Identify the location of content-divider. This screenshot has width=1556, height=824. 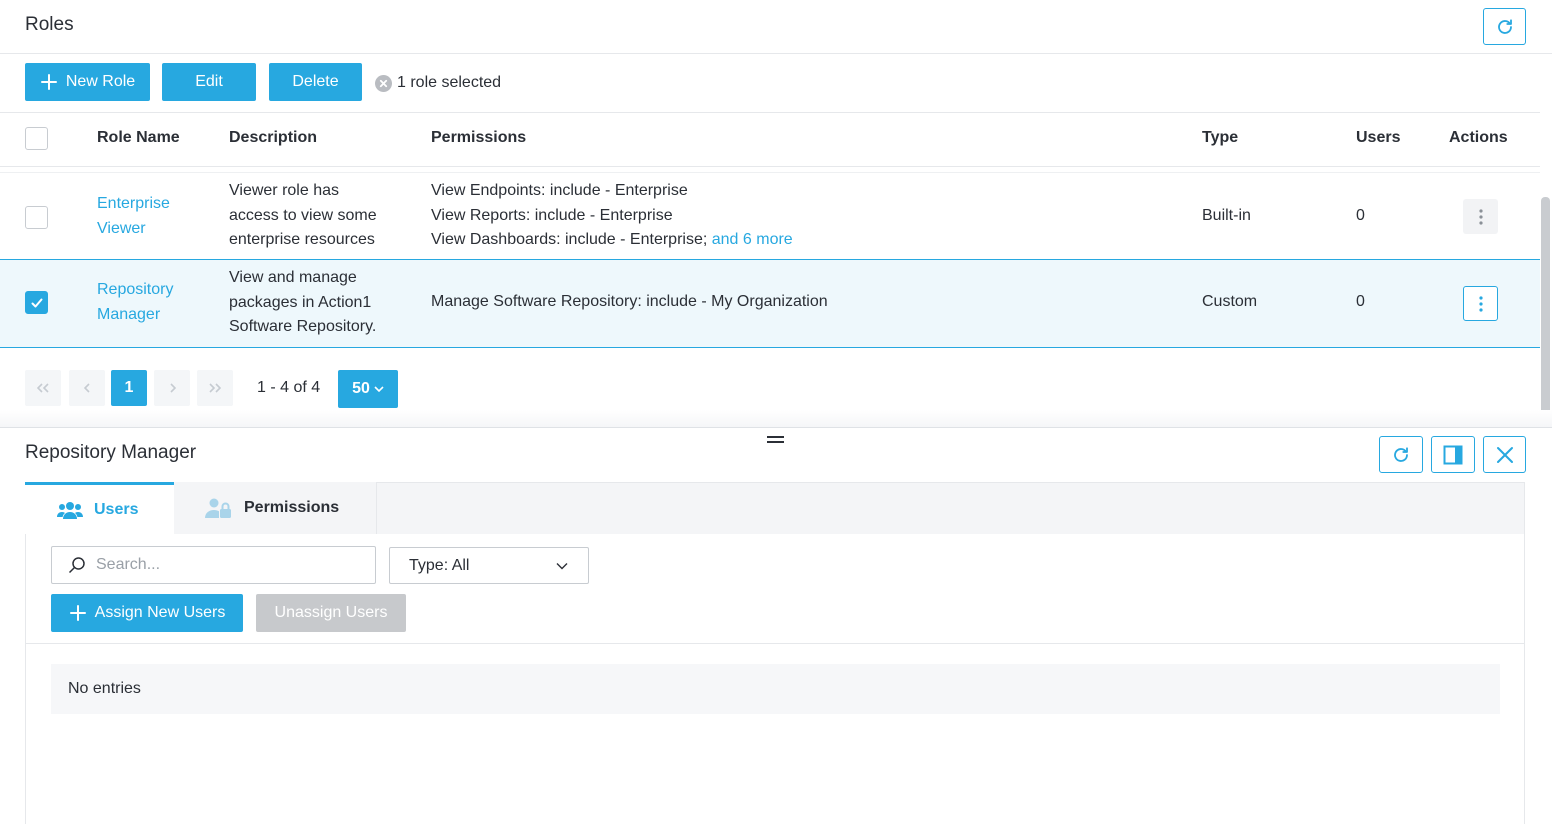
(775, 643).